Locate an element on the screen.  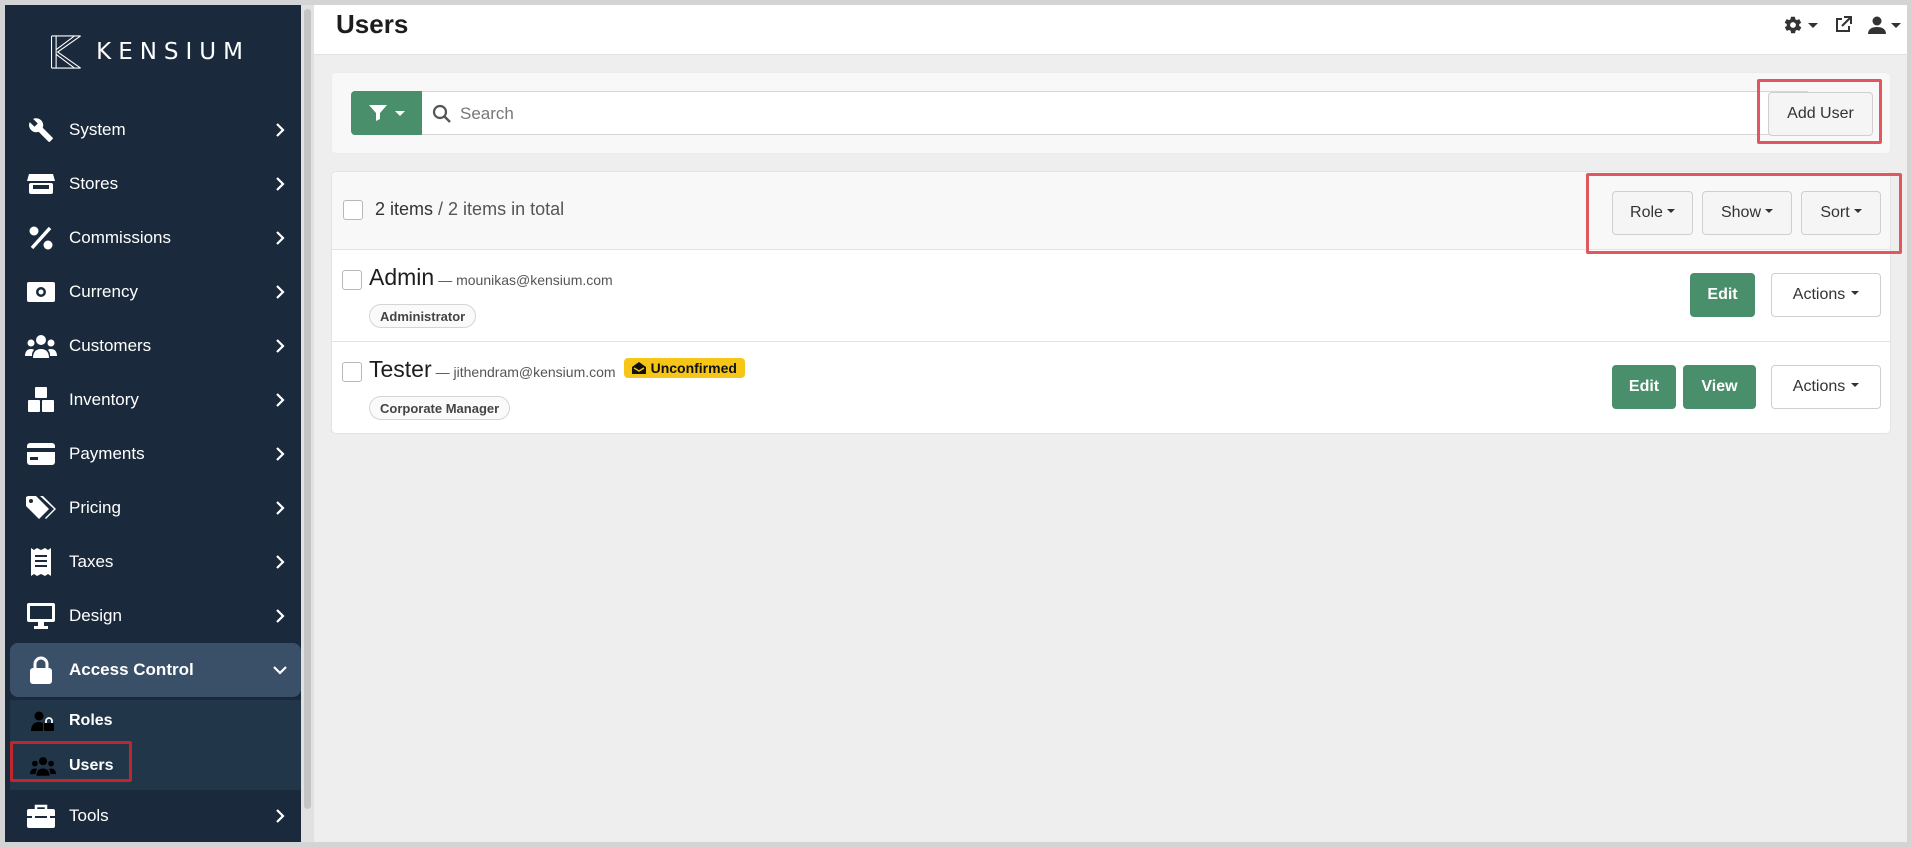
sidebar-item-label: Taxes is located at coordinates (91, 561).